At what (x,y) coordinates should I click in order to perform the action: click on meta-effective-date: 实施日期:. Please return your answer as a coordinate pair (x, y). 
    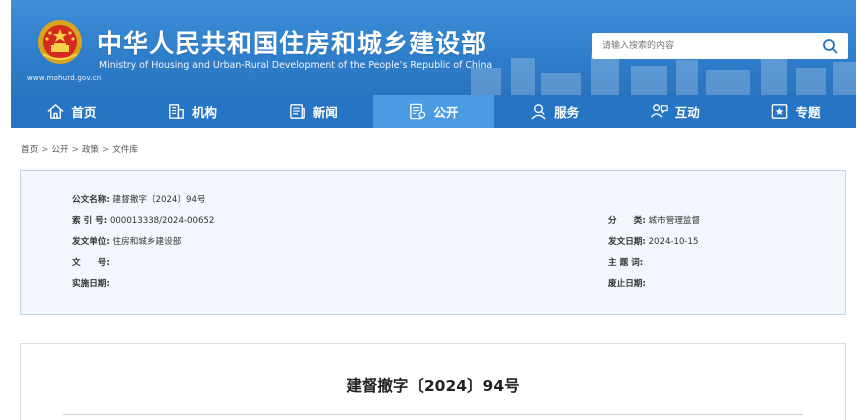
    Looking at the image, I should click on (91, 283).